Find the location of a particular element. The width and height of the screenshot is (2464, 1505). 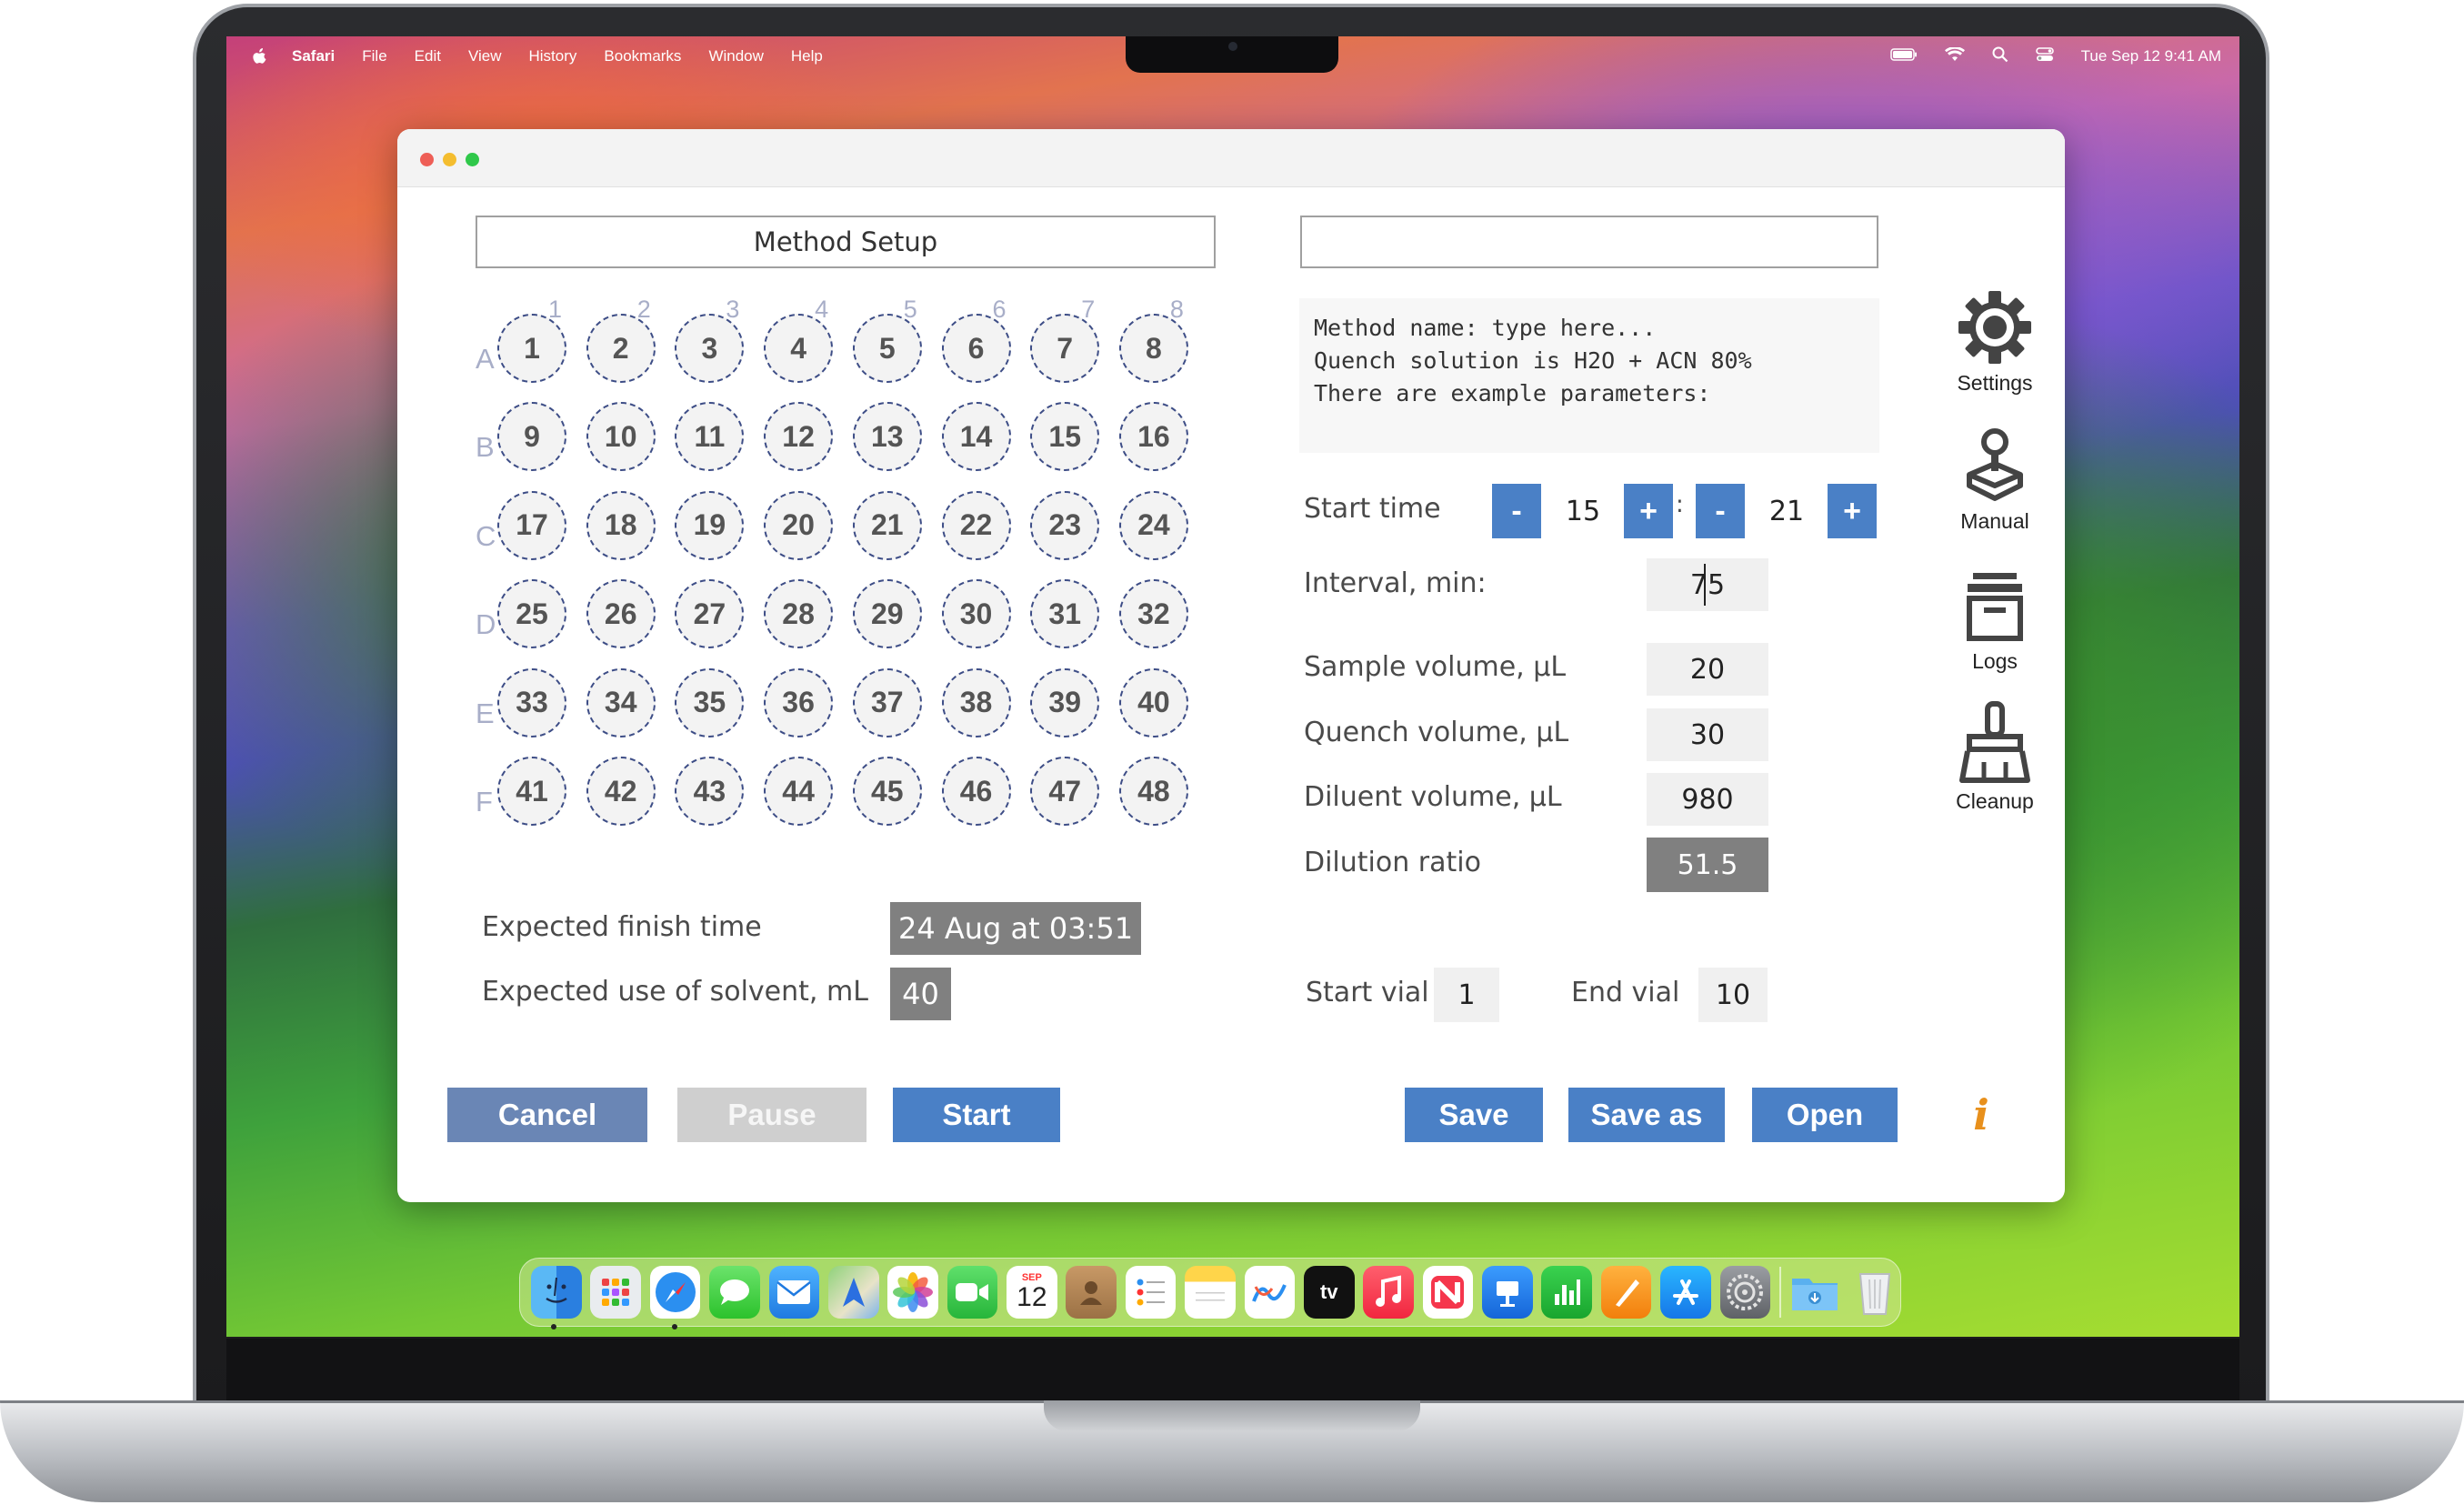

well-button: 10 is located at coordinates (621, 437).